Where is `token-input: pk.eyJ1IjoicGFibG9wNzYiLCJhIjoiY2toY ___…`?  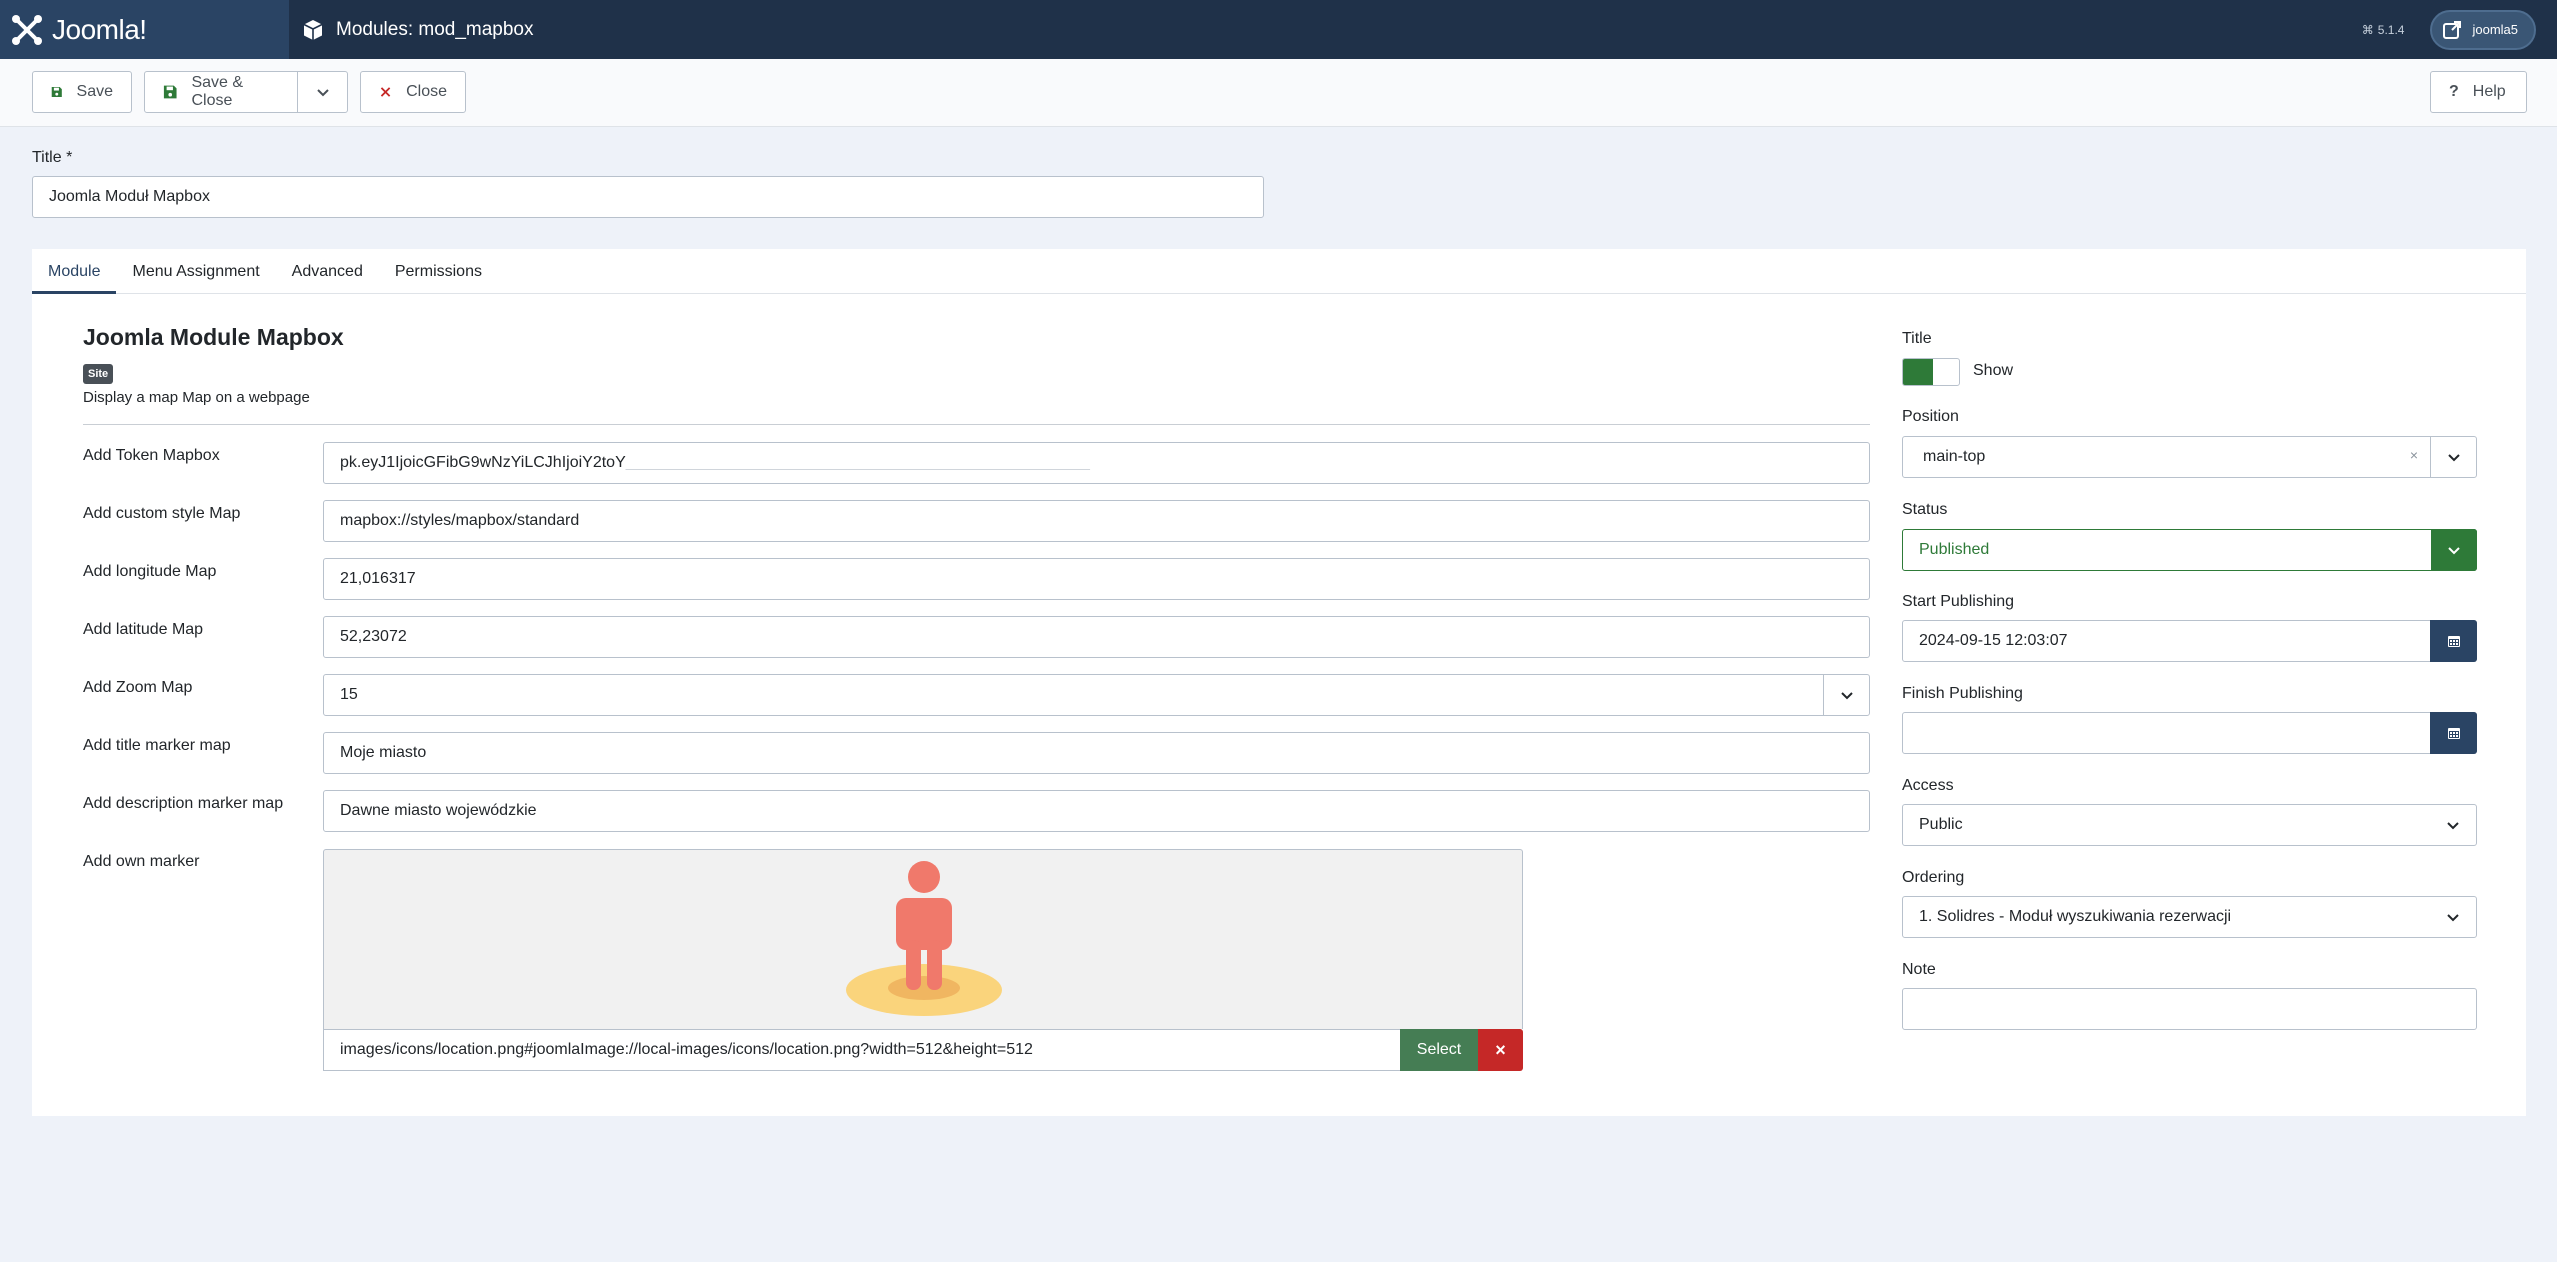 token-input: pk.eyJ1IjoicGFibG9wNzYiLCJhIjoiY2toY ___… is located at coordinates (1096, 463).